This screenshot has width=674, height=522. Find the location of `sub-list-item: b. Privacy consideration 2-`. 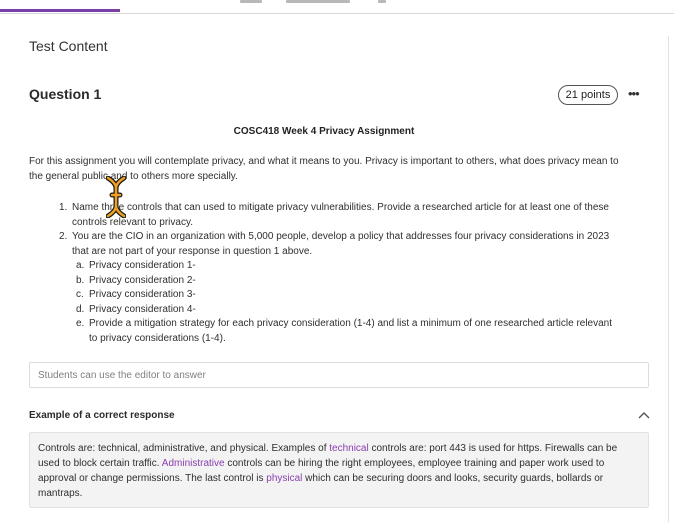

sub-list-item: b. Privacy consideration 2- is located at coordinates (347, 281).